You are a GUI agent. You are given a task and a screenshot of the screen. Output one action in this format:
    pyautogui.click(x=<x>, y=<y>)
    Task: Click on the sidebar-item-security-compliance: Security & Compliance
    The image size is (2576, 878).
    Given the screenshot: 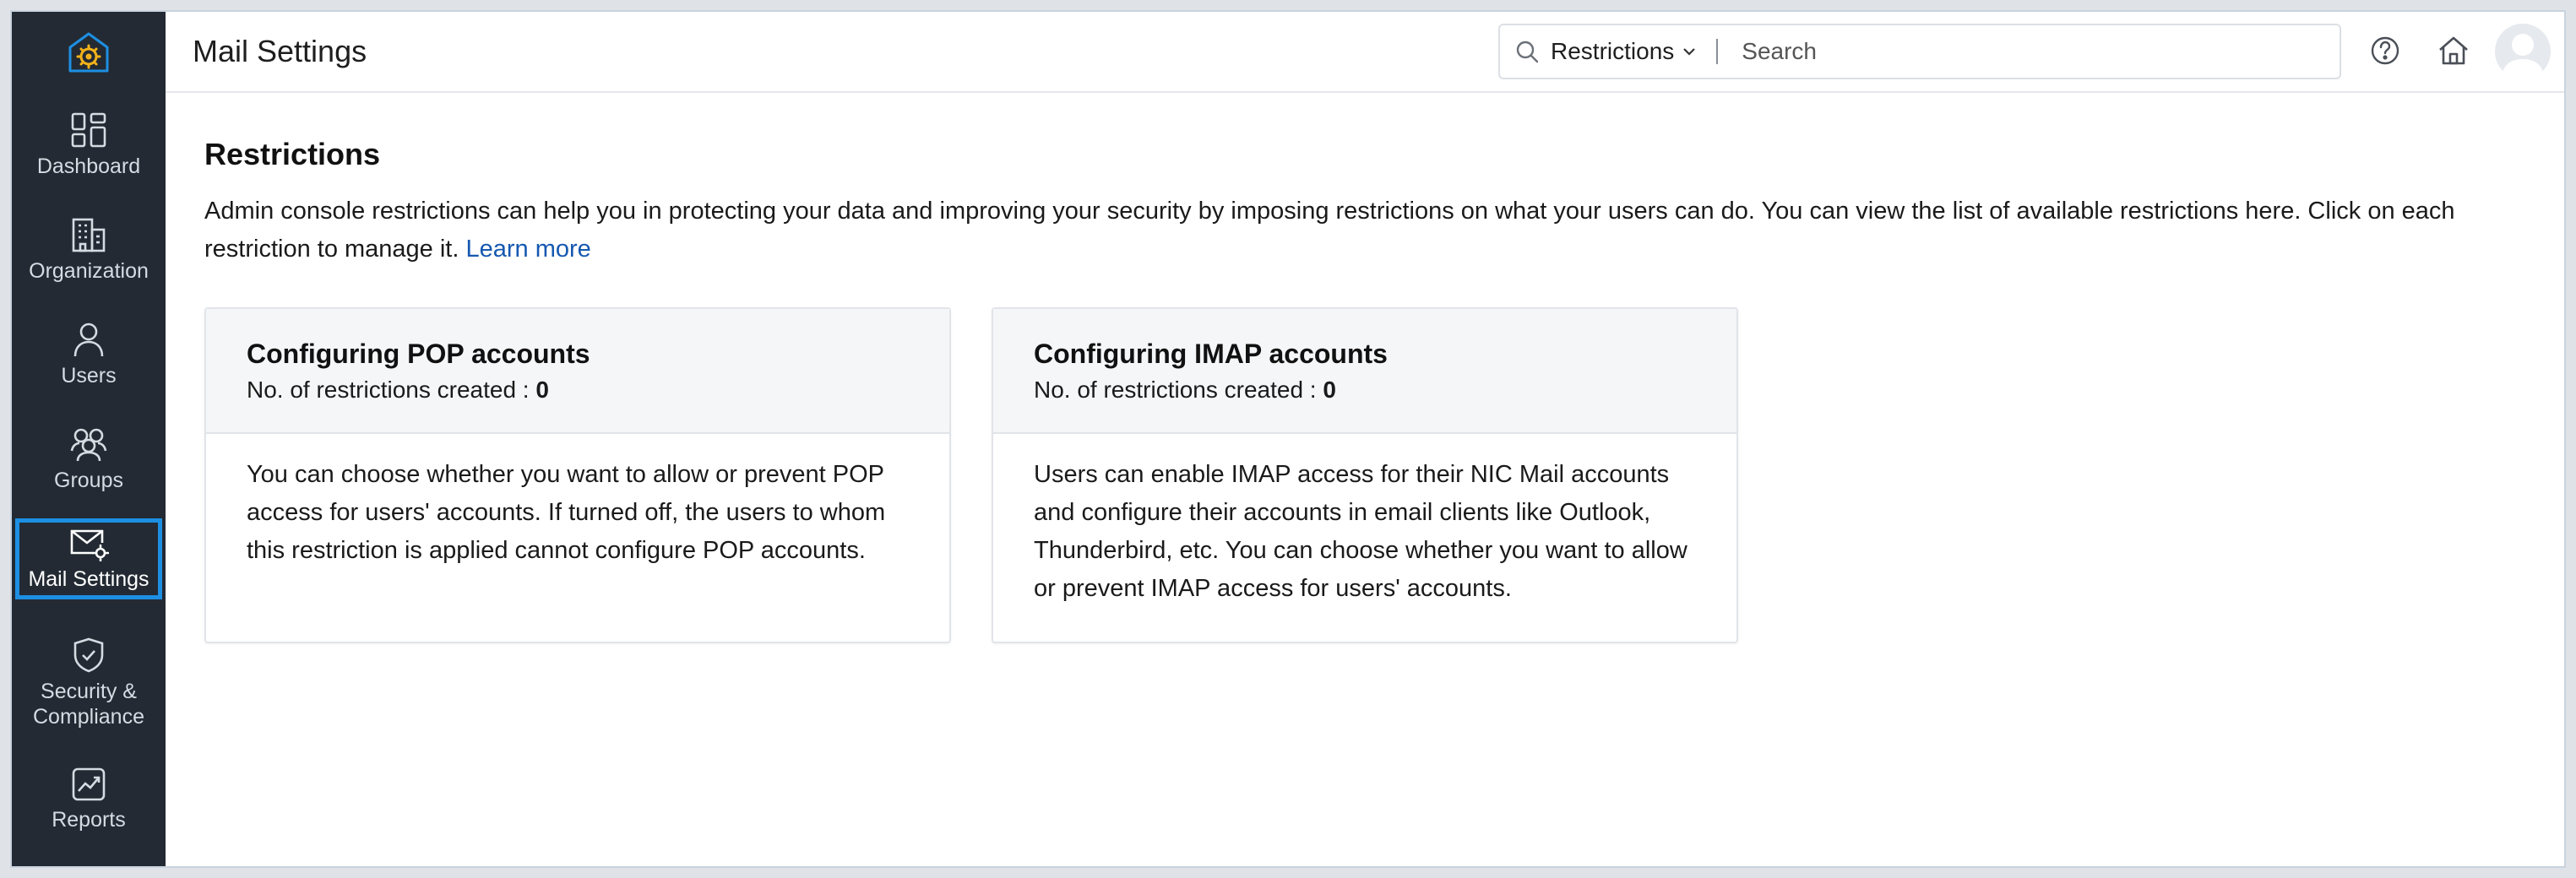 What is the action you would take?
    pyautogui.click(x=89, y=683)
    